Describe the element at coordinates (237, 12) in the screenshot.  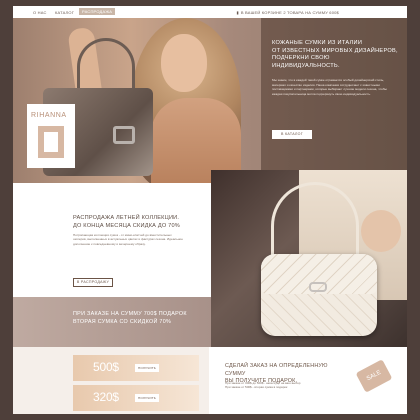
I see `cart-icon: ▮` at that location.